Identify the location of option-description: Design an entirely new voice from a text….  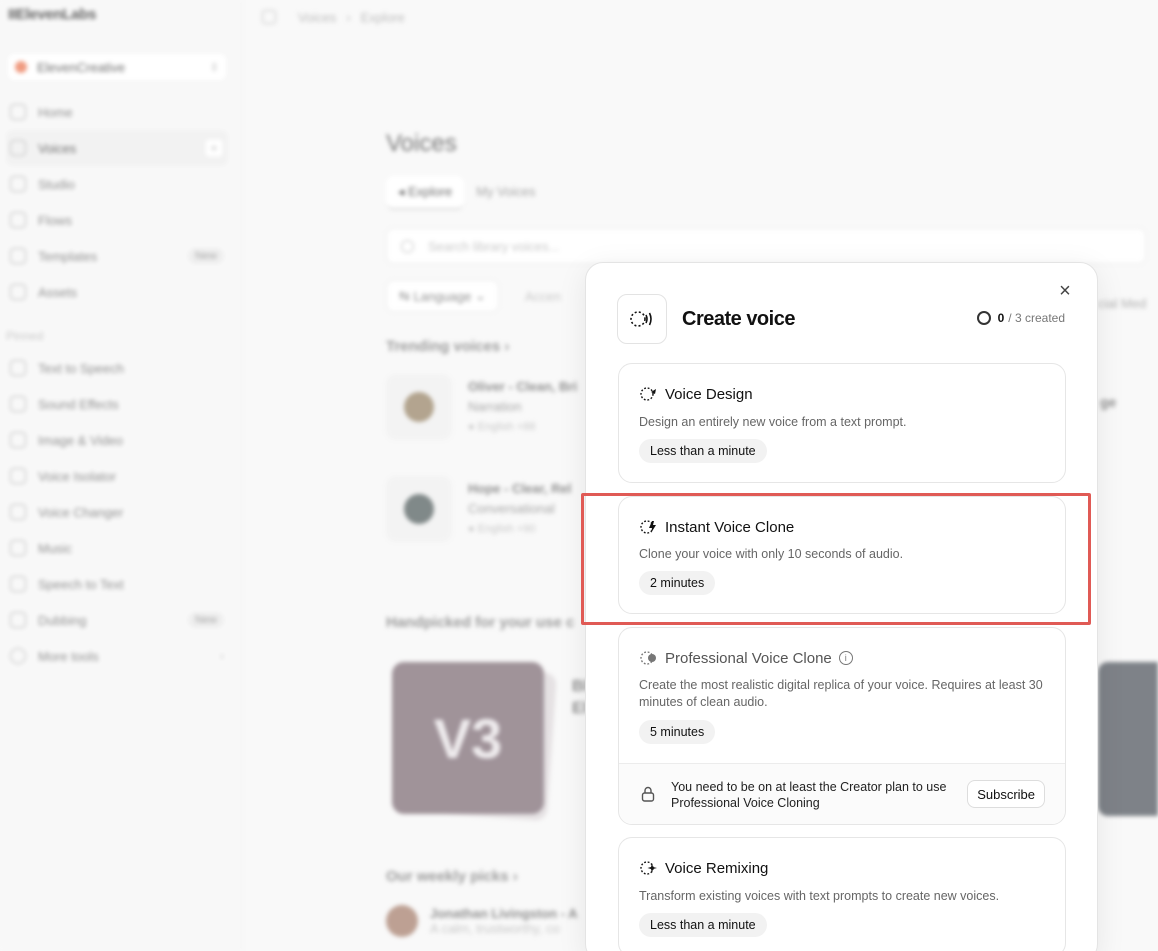
(773, 422).